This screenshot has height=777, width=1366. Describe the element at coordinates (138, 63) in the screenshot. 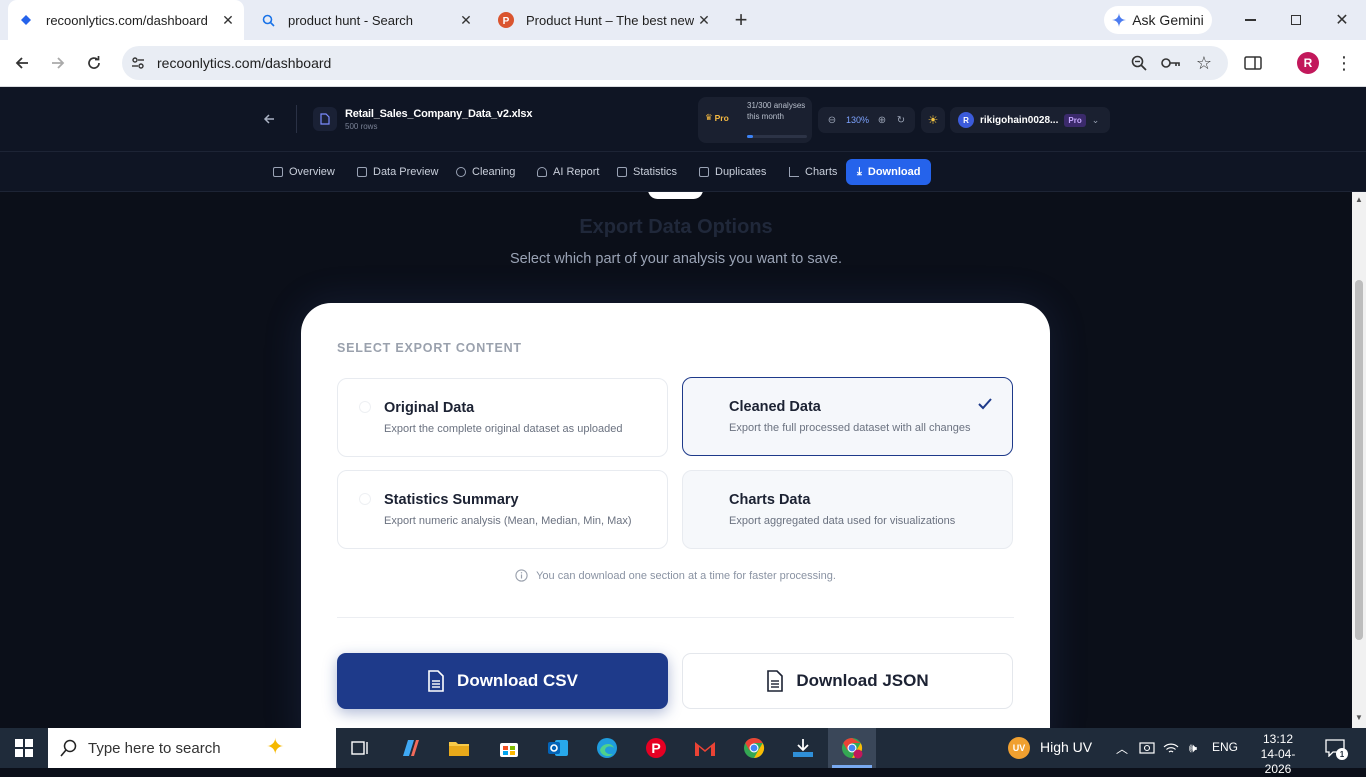

I see `site-info-icon` at that location.